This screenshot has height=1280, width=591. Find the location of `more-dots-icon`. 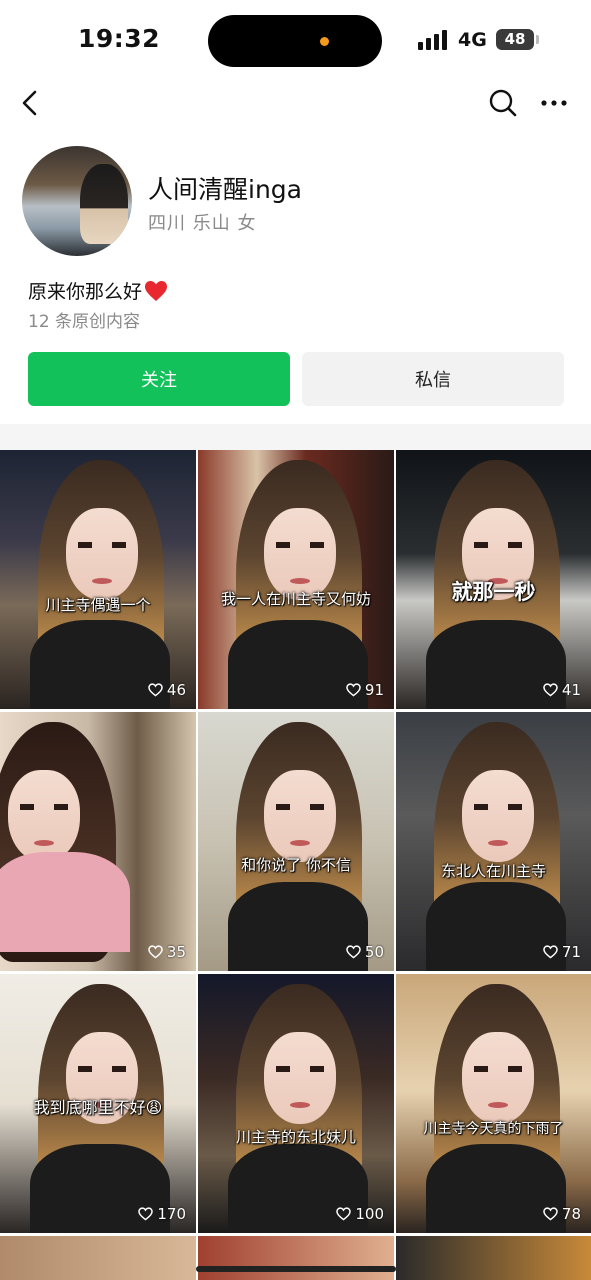

more-dots-icon is located at coordinates (554, 103).